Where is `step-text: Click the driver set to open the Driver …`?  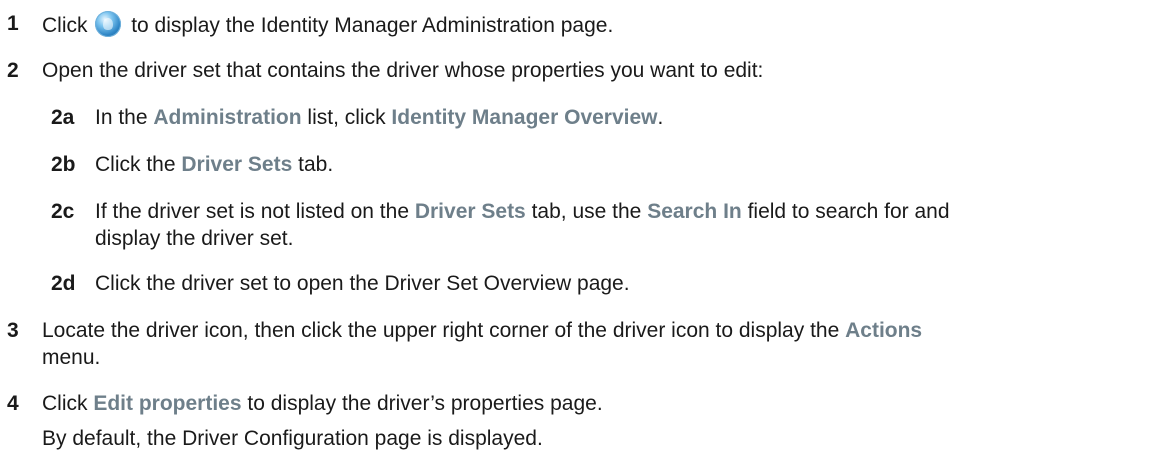 step-text: Click the driver set to open the Driver … is located at coordinates (362, 283).